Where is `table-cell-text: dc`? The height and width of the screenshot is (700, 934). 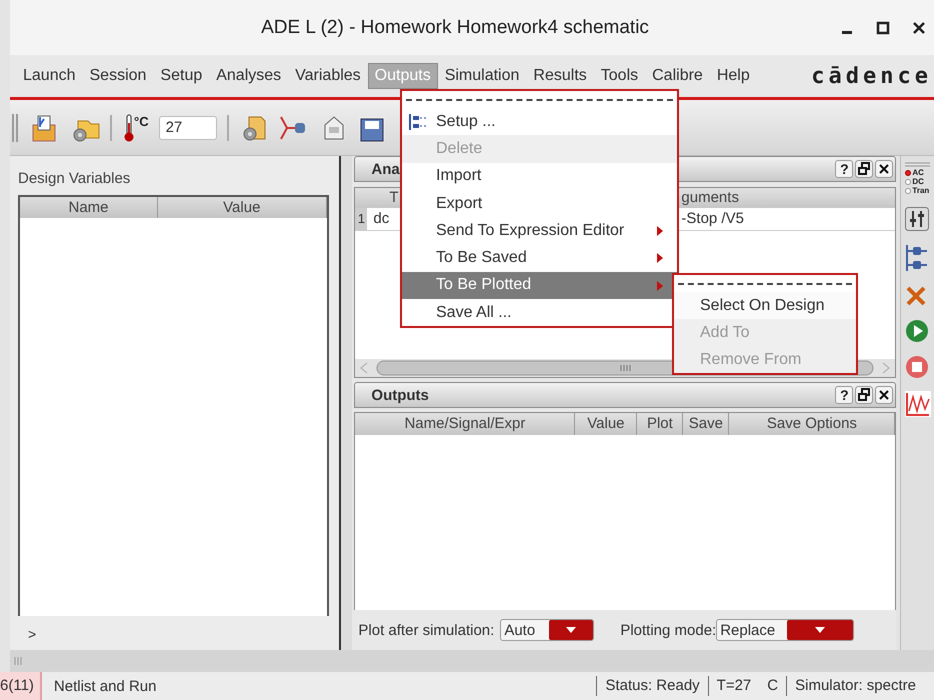
table-cell-text: dc is located at coordinates (381, 219).